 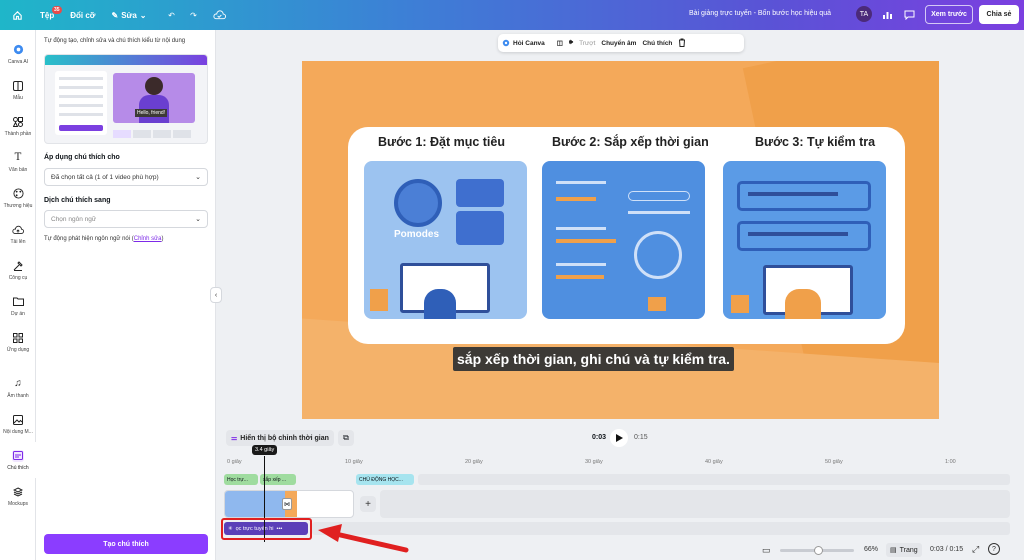 I want to click on step3-illustration, so click(x=804, y=240).